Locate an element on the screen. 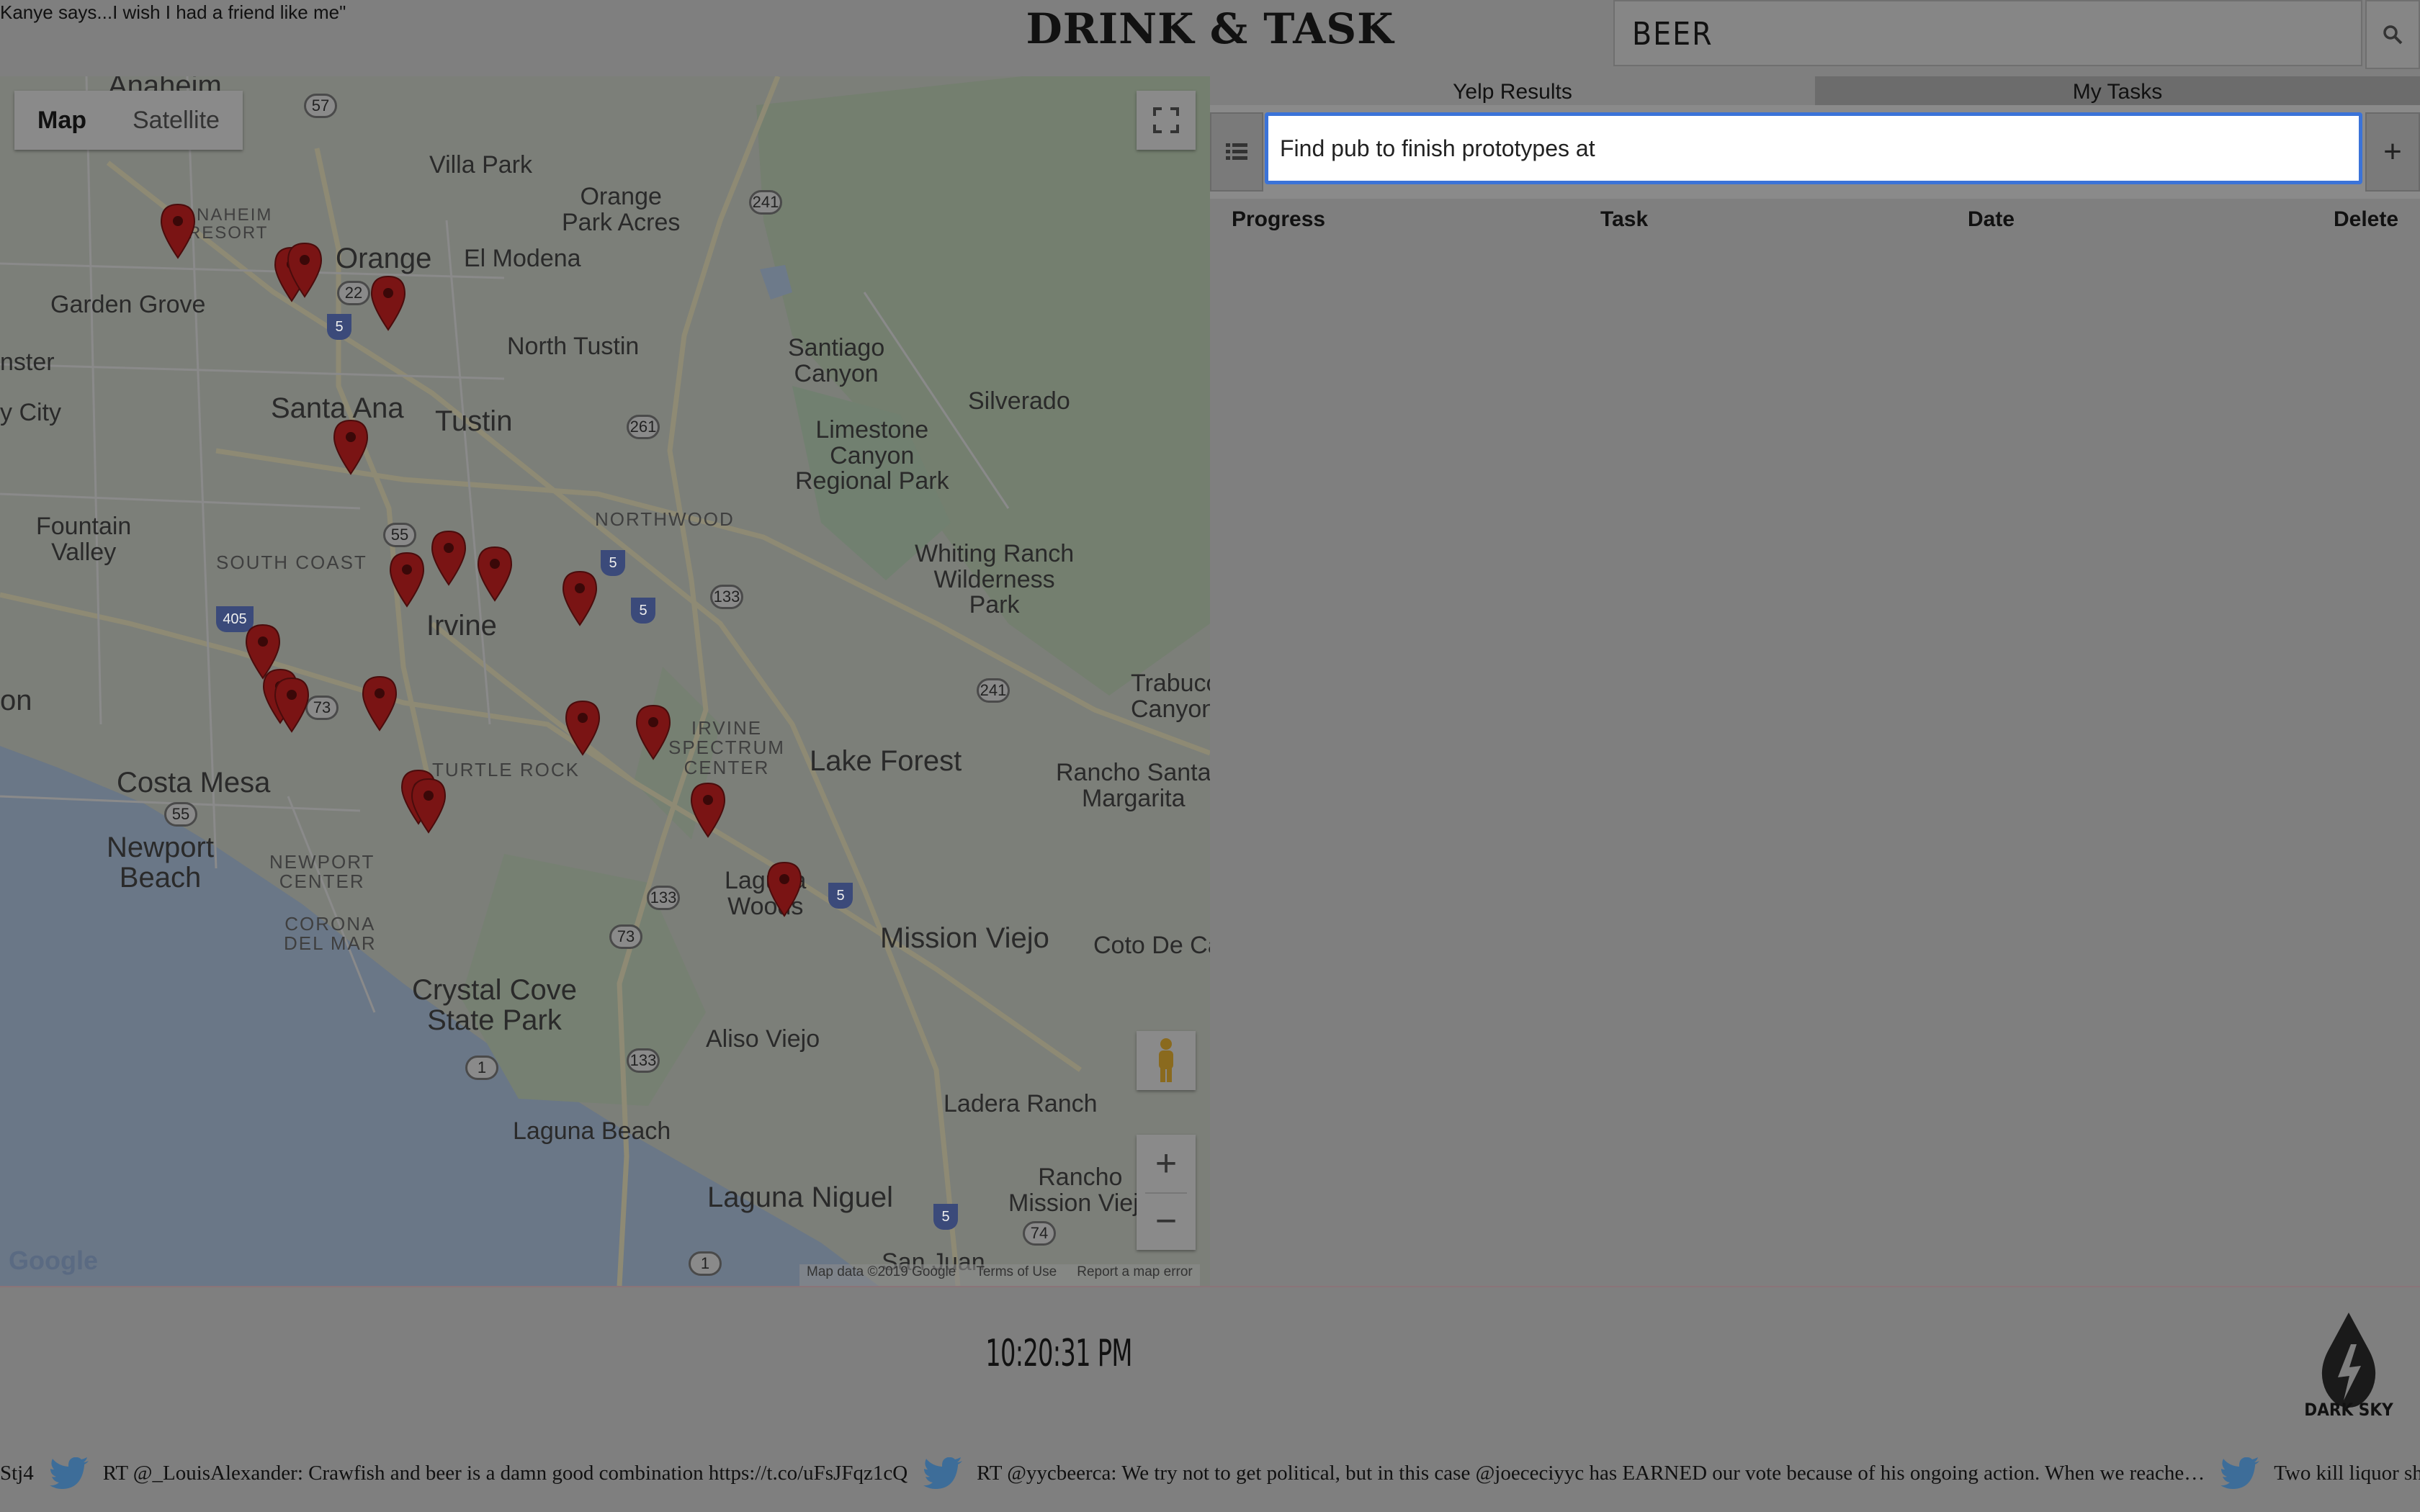 The image size is (2420, 1512). map-label-anaheim-resort: ANAHEIM RESORT is located at coordinates (228, 224).